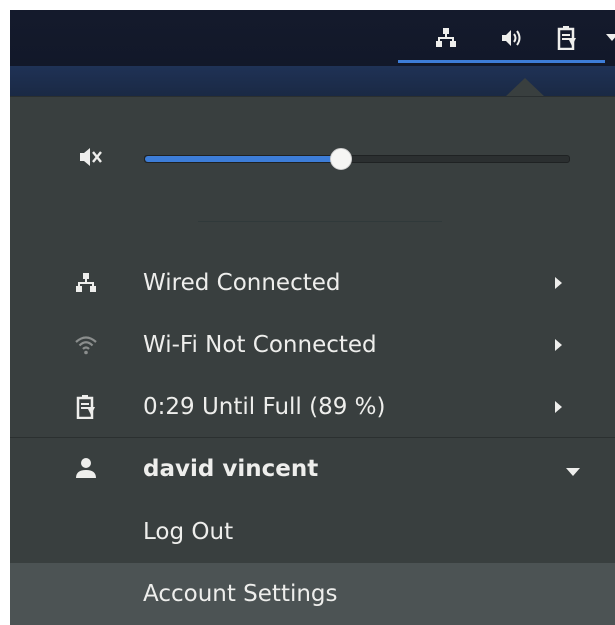 The height and width of the screenshot is (625, 615). Describe the element at coordinates (188, 532) in the screenshot. I see `log-out-label: Log Out` at that location.